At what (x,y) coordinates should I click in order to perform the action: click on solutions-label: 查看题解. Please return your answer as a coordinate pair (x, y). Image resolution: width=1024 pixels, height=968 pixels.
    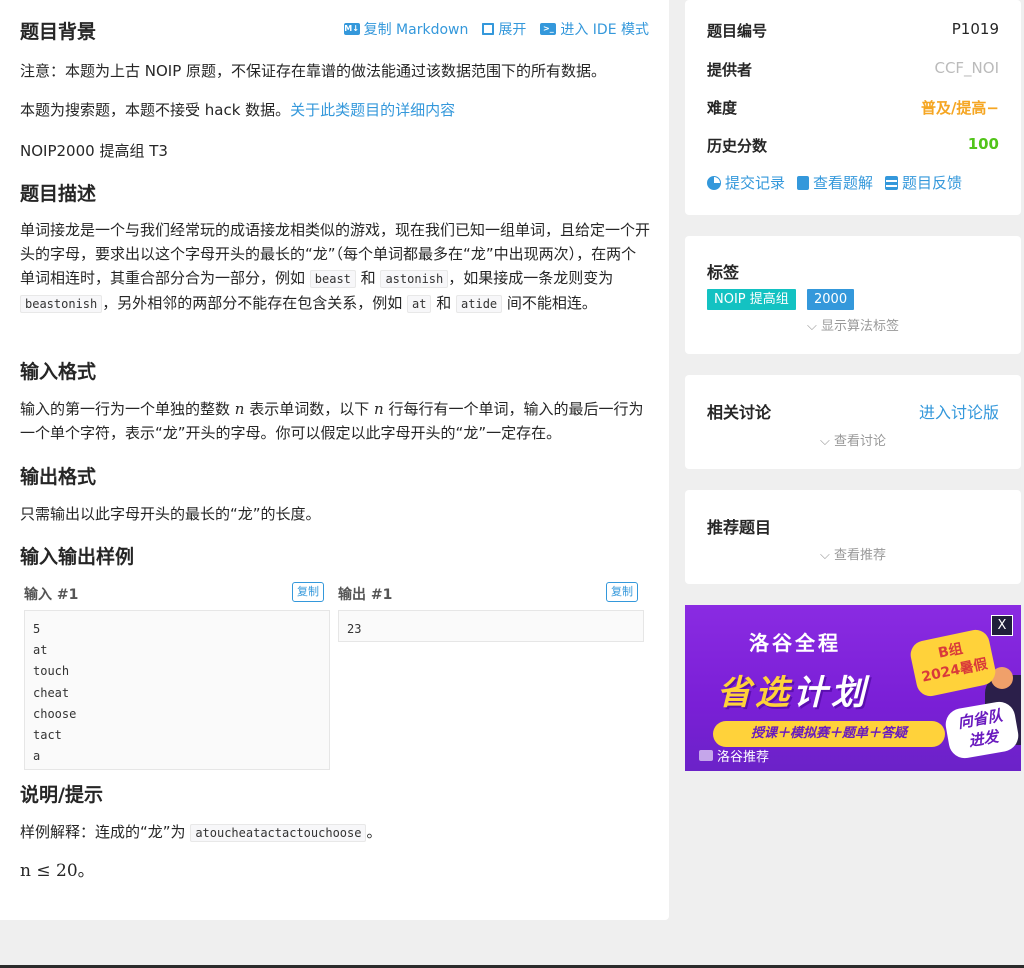
    Looking at the image, I should click on (843, 183).